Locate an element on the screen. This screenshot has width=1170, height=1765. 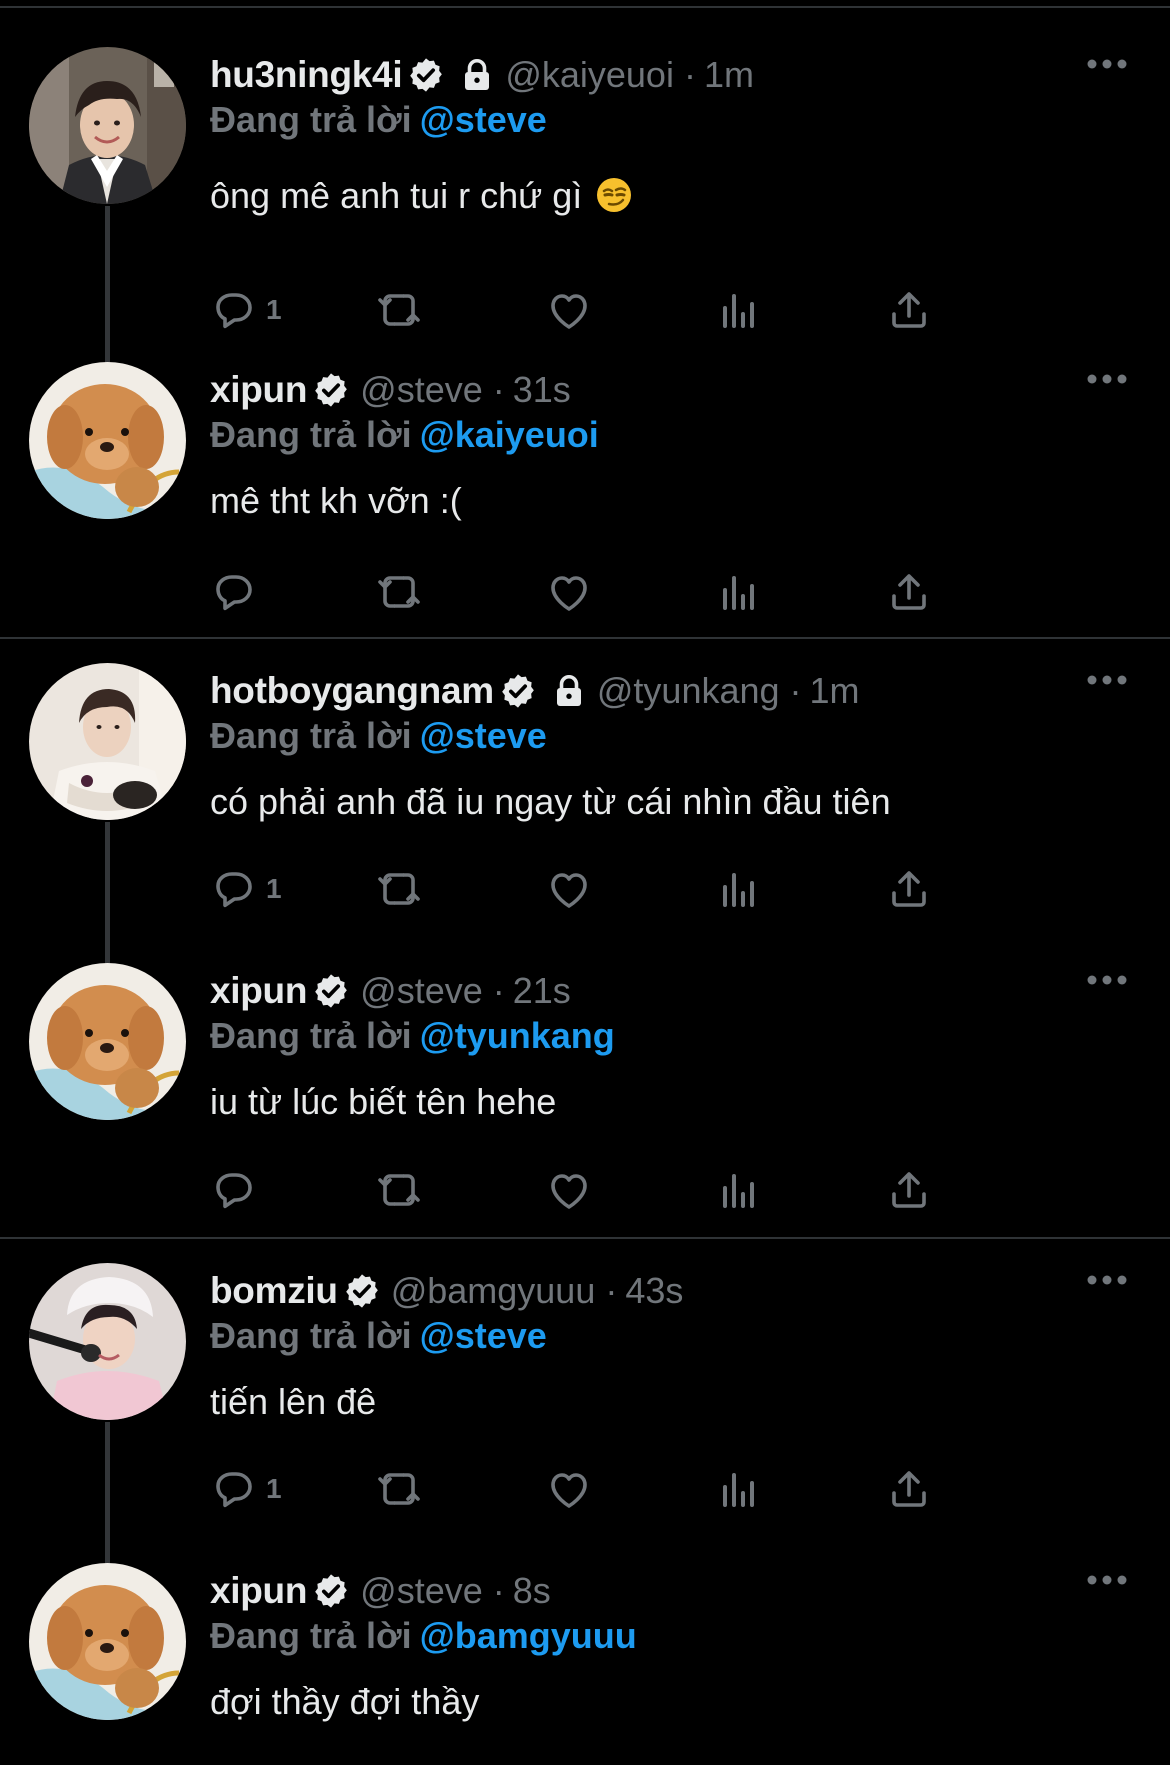
tweet-header: xipun @steve · 31s is located at coordinates (390, 390).